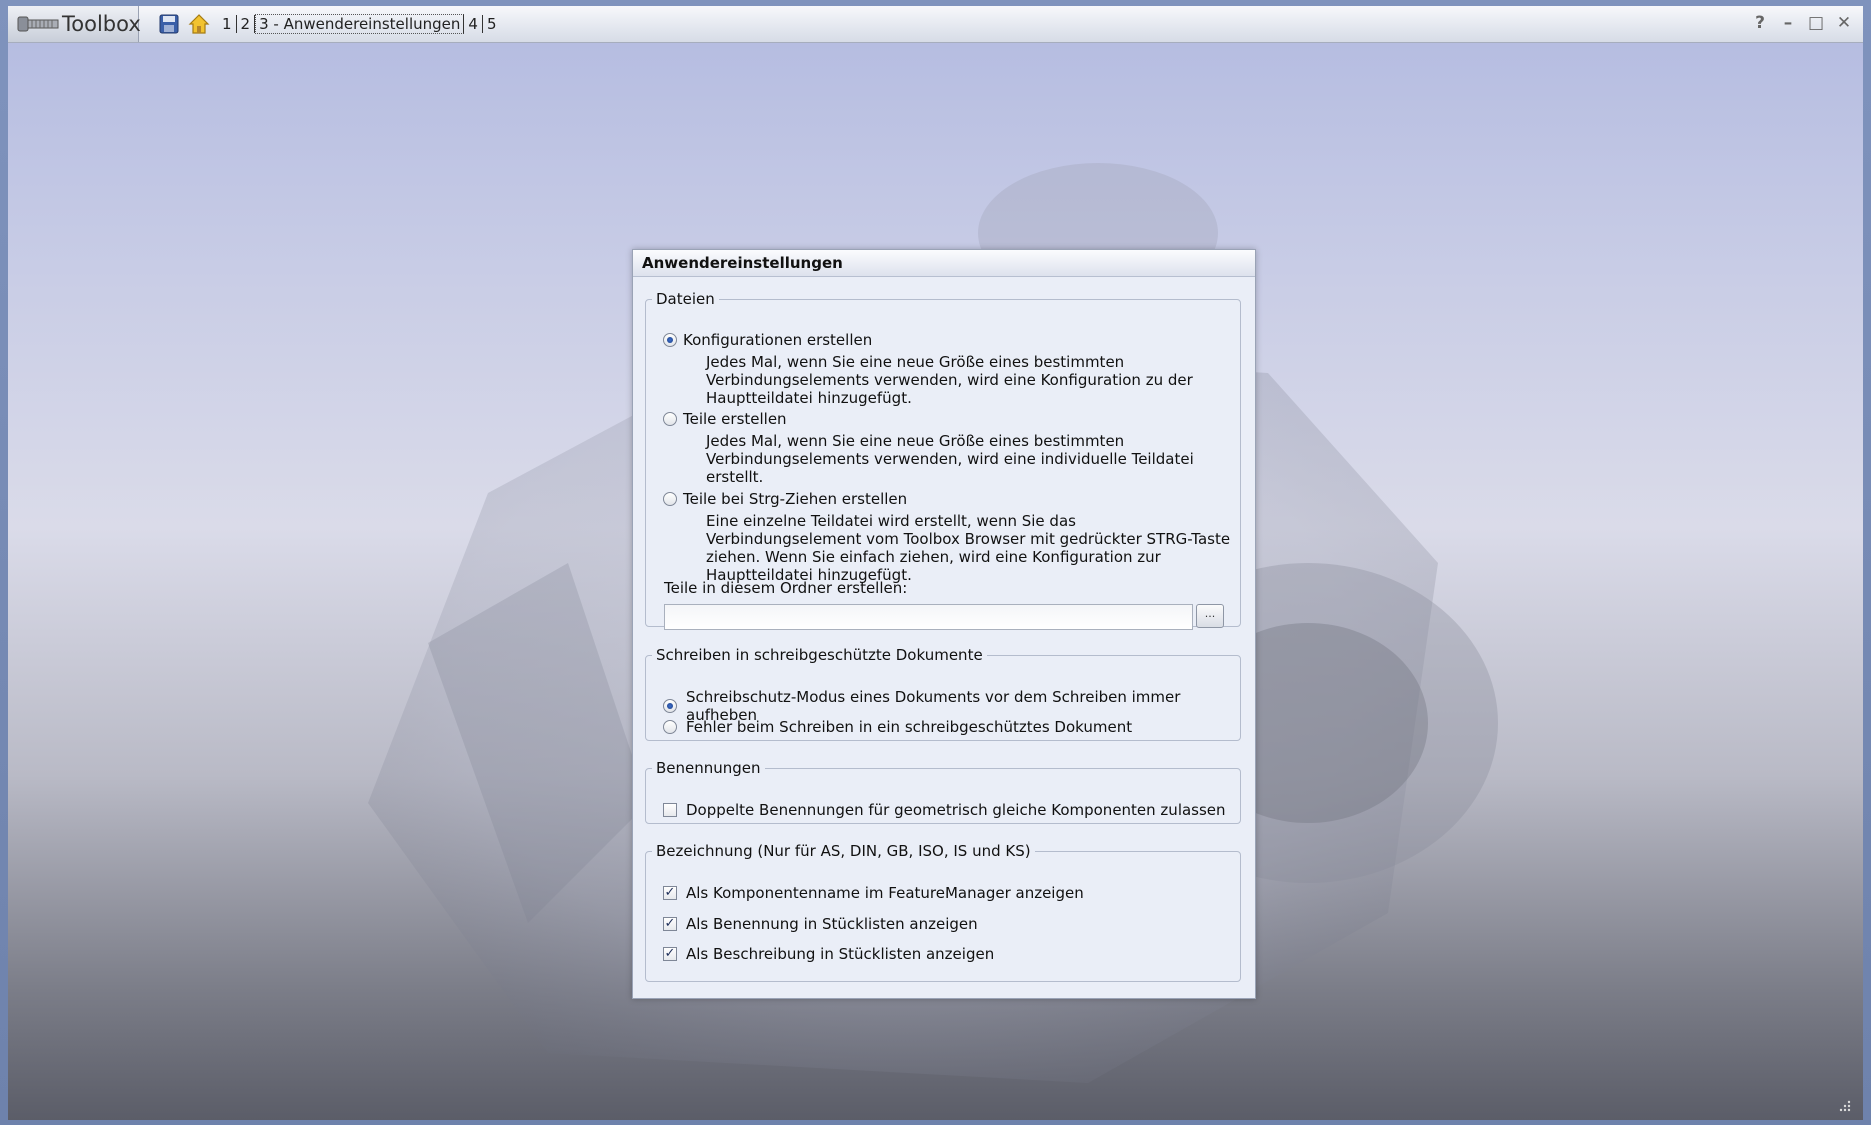 This screenshot has height=1125, width=1871. I want to click on files-legend: Dateien, so click(685, 299).